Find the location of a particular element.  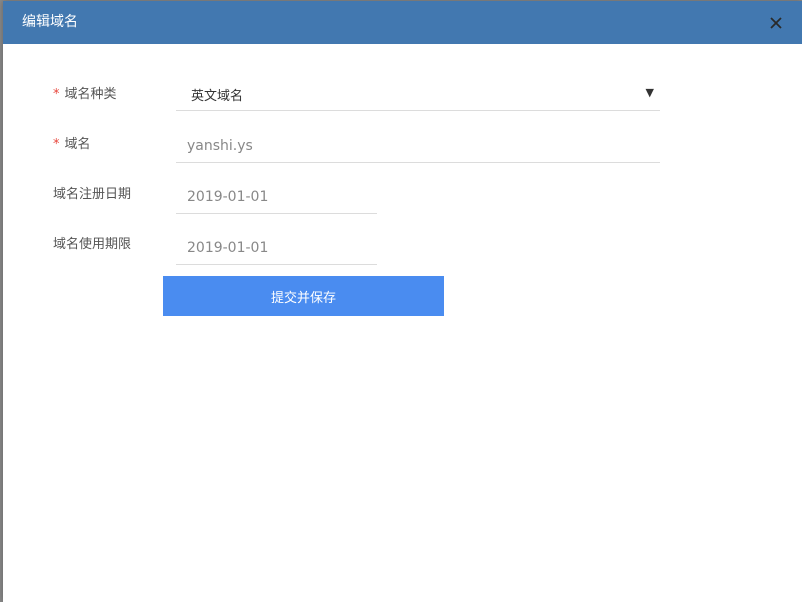

close-icon is located at coordinates (776, 23).